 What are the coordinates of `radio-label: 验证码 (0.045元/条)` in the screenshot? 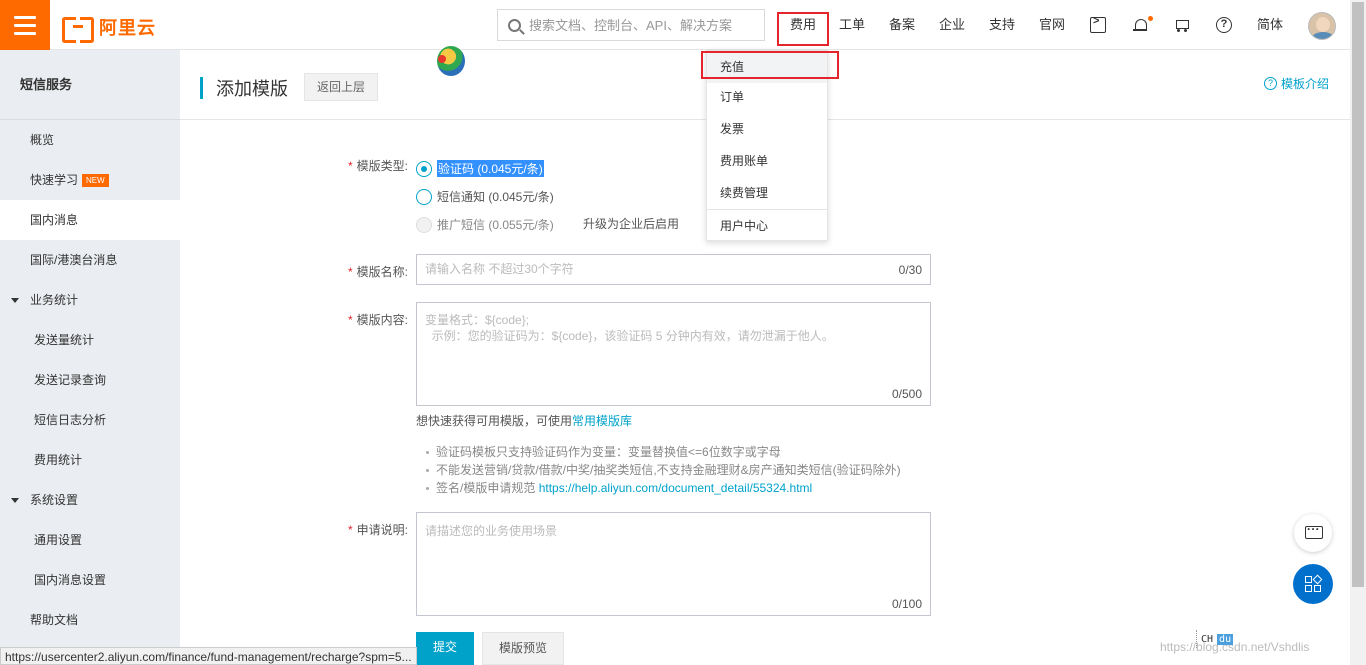 It's located at (490, 168).